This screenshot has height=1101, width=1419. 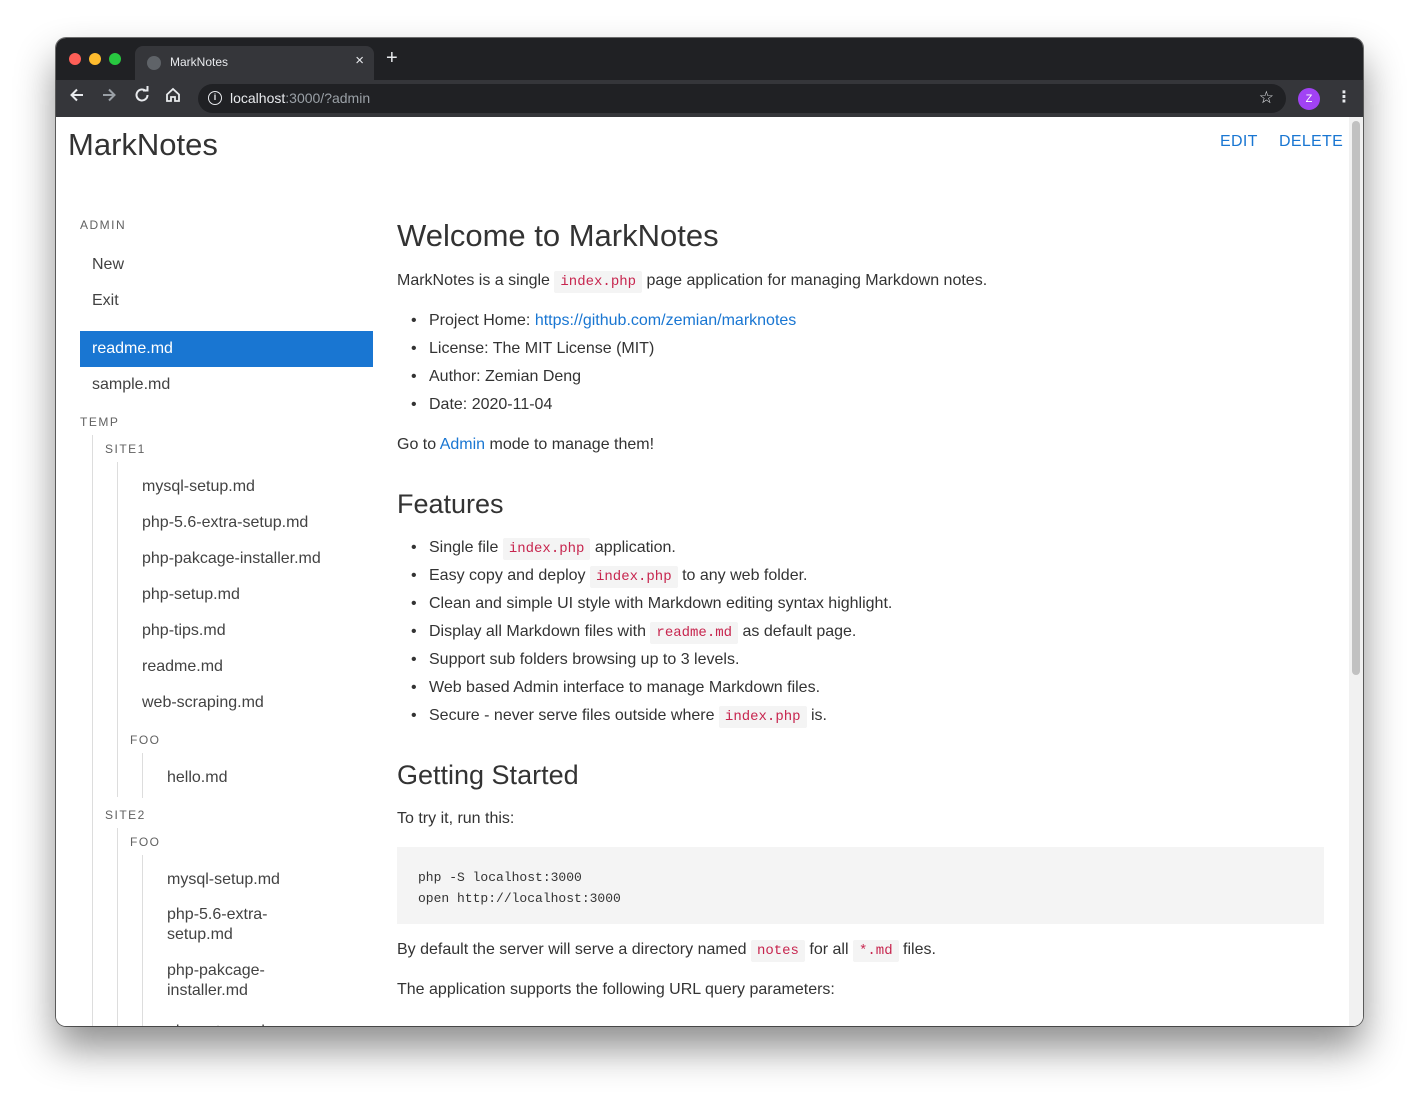 What do you see at coordinates (572, 444) in the screenshot?
I see `goto-text: mode to manage them!` at bounding box center [572, 444].